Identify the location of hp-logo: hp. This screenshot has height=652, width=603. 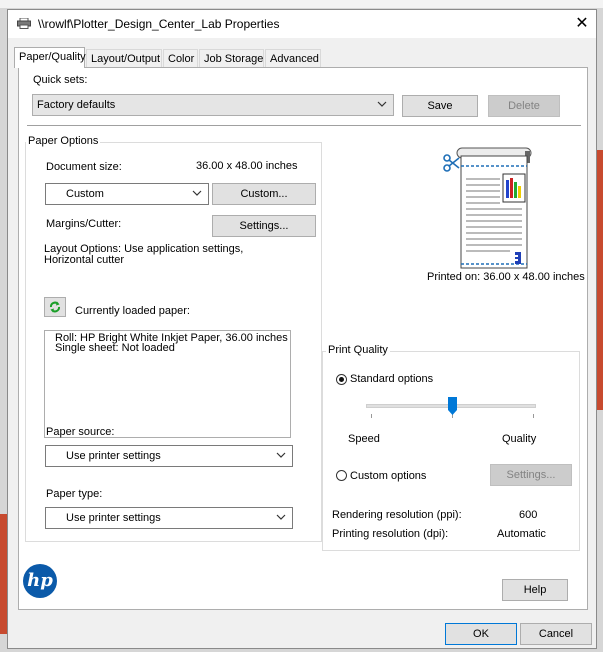
(40, 581).